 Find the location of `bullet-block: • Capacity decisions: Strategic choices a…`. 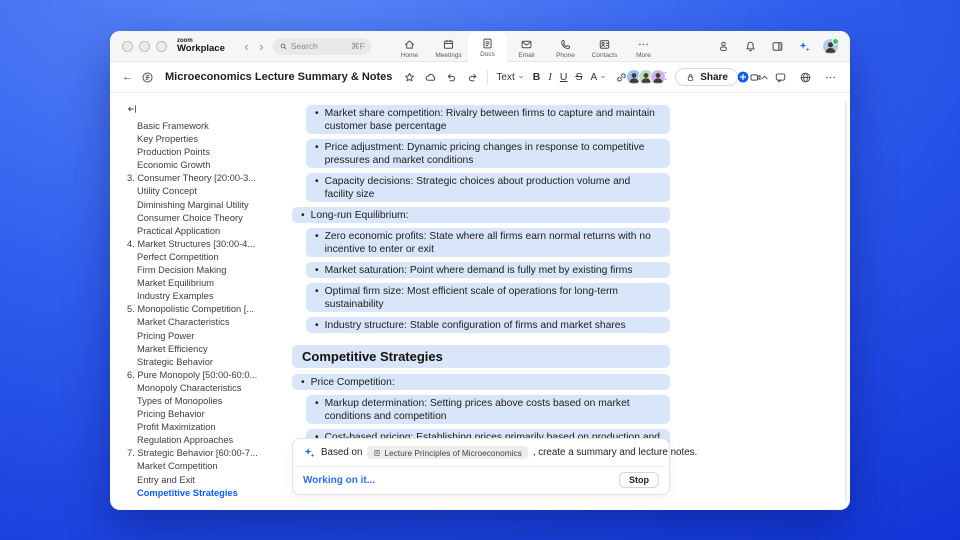

bullet-block: • Capacity decisions: Strategic choices a… is located at coordinates (488, 187).